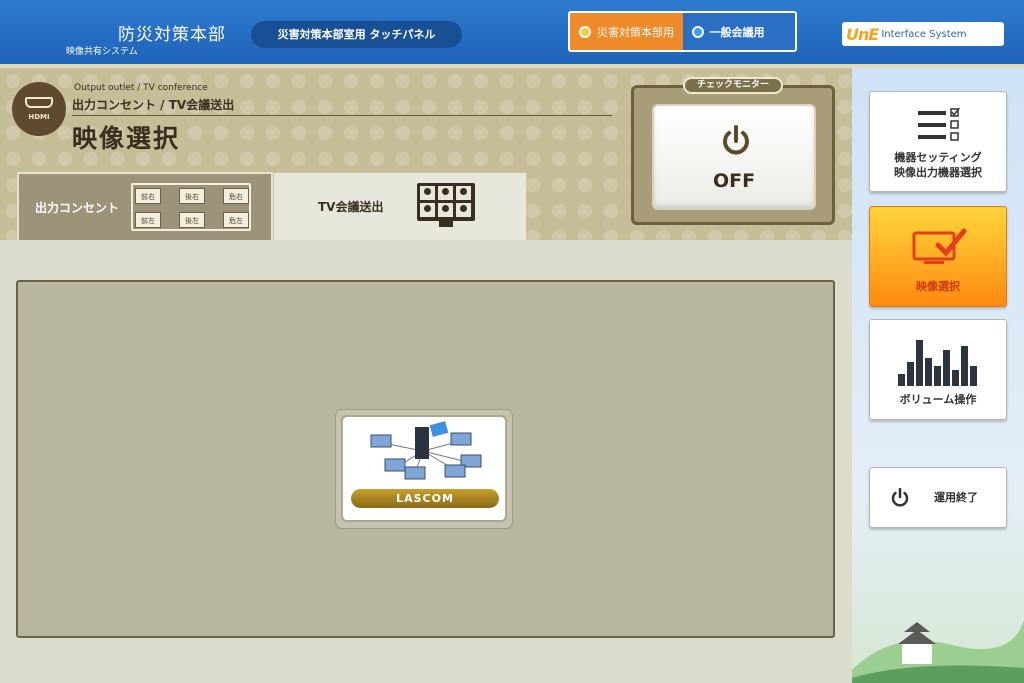 The height and width of the screenshot is (683, 1024). What do you see at coordinates (77, 207) in the screenshot?
I see `tab-output-outlet-label: 出力コンセント` at bounding box center [77, 207].